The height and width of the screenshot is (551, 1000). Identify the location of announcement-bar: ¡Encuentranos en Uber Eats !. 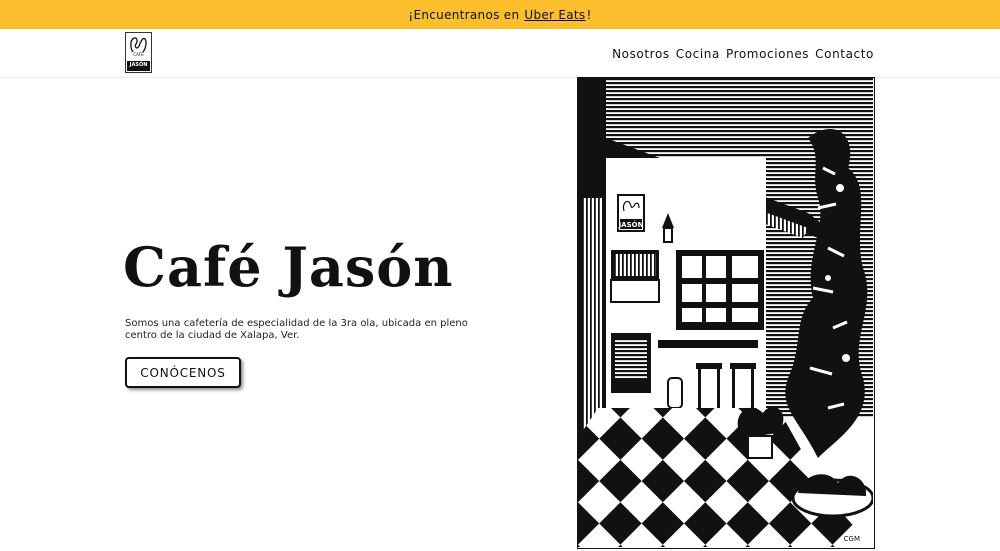
(500, 14).